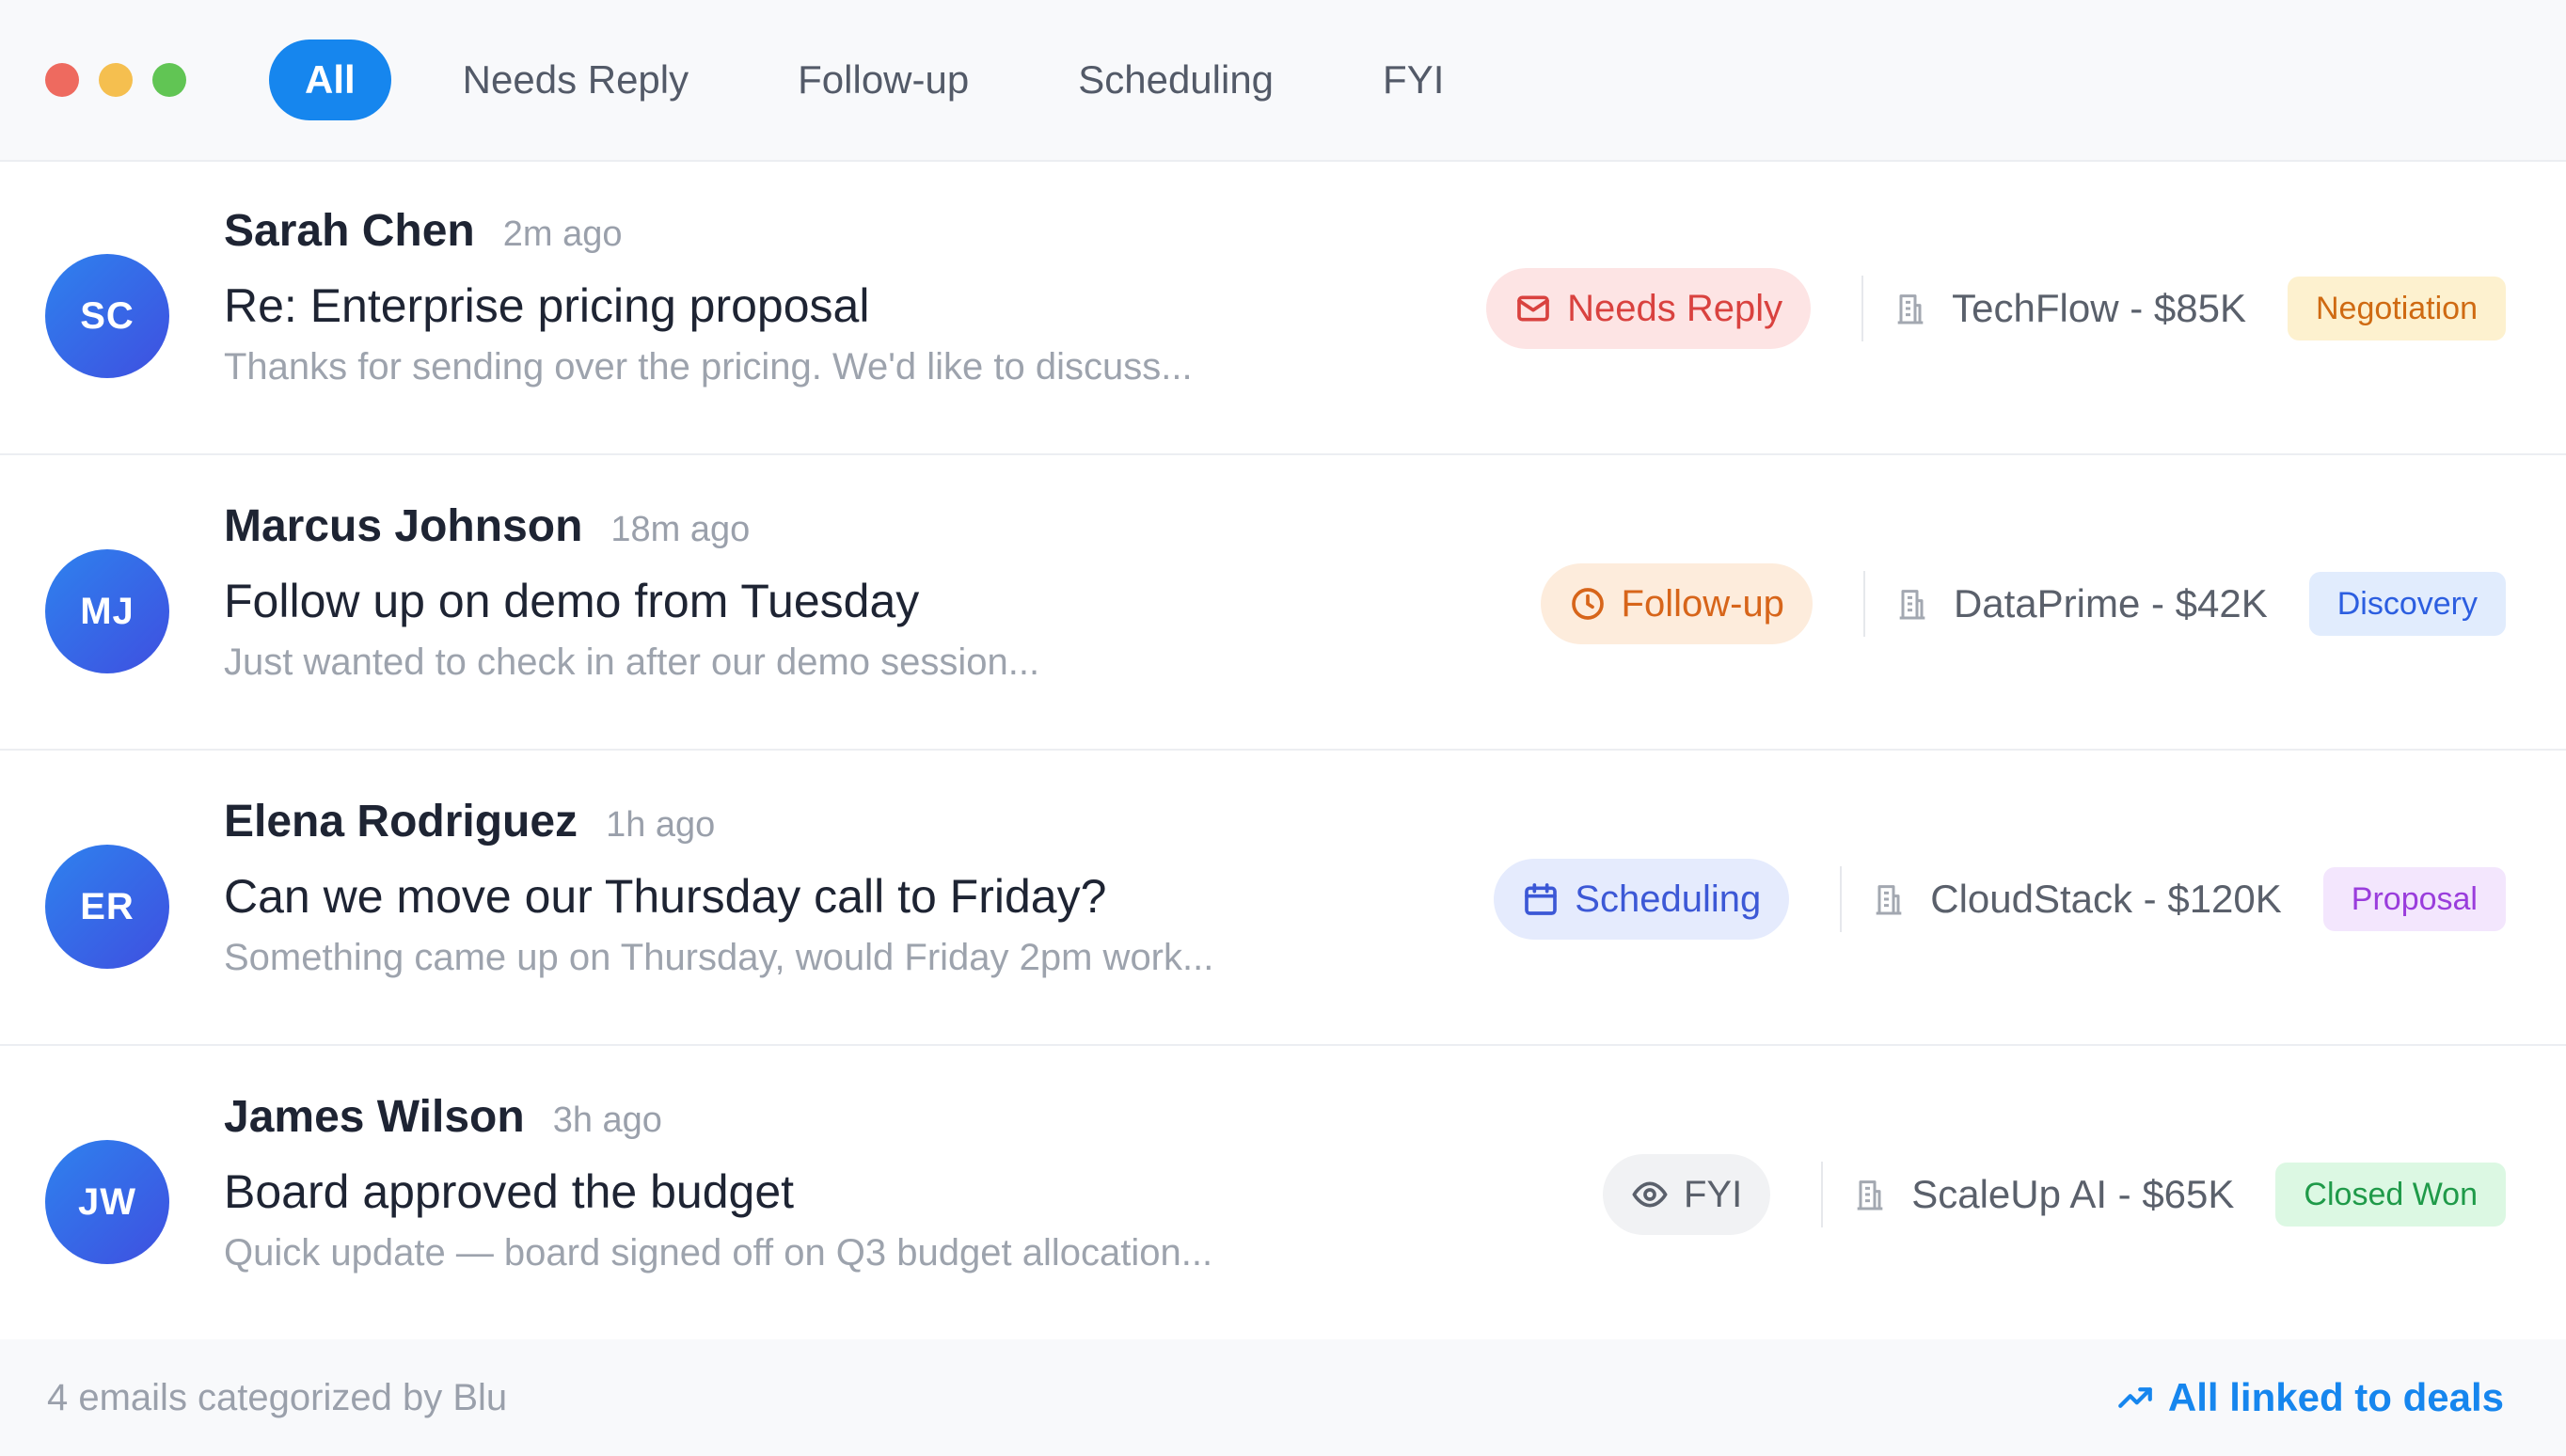 Image resolution: width=2566 pixels, height=1456 pixels. Describe the element at coordinates (403, 526) in the screenshot. I see `sender-name: Marcus Johnson` at that location.